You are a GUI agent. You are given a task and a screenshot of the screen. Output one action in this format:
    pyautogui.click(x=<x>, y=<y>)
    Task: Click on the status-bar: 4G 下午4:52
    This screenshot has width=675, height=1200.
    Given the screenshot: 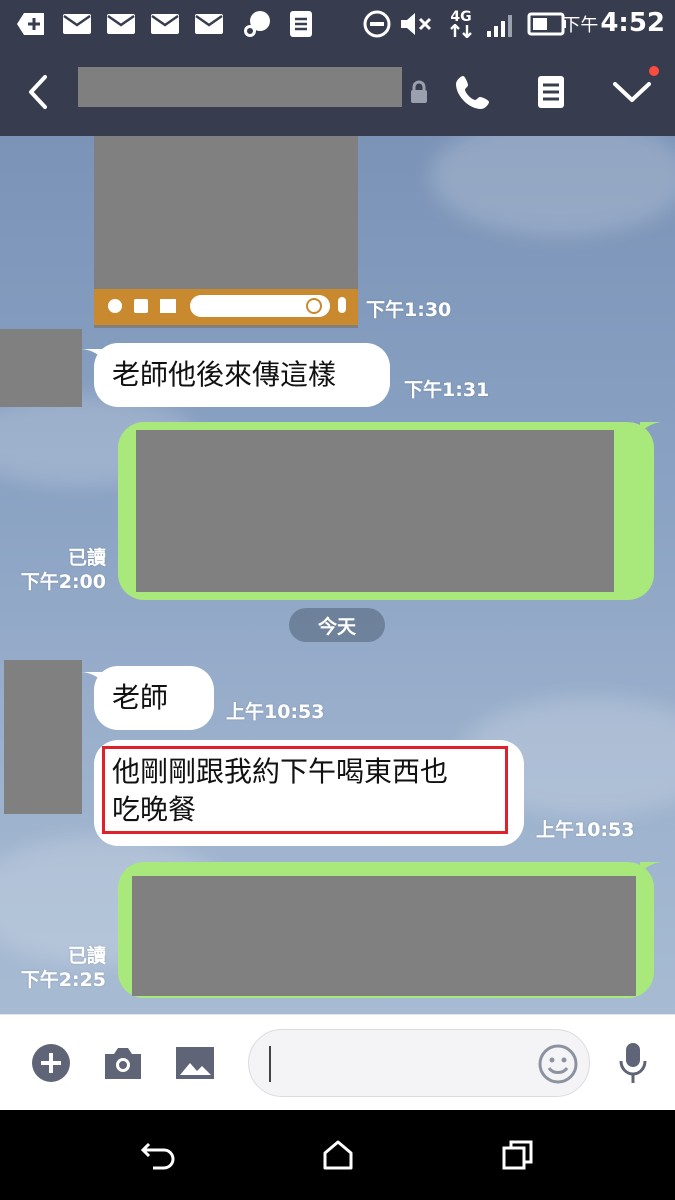 What is the action you would take?
    pyautogui.click(x=337, y=24)
    